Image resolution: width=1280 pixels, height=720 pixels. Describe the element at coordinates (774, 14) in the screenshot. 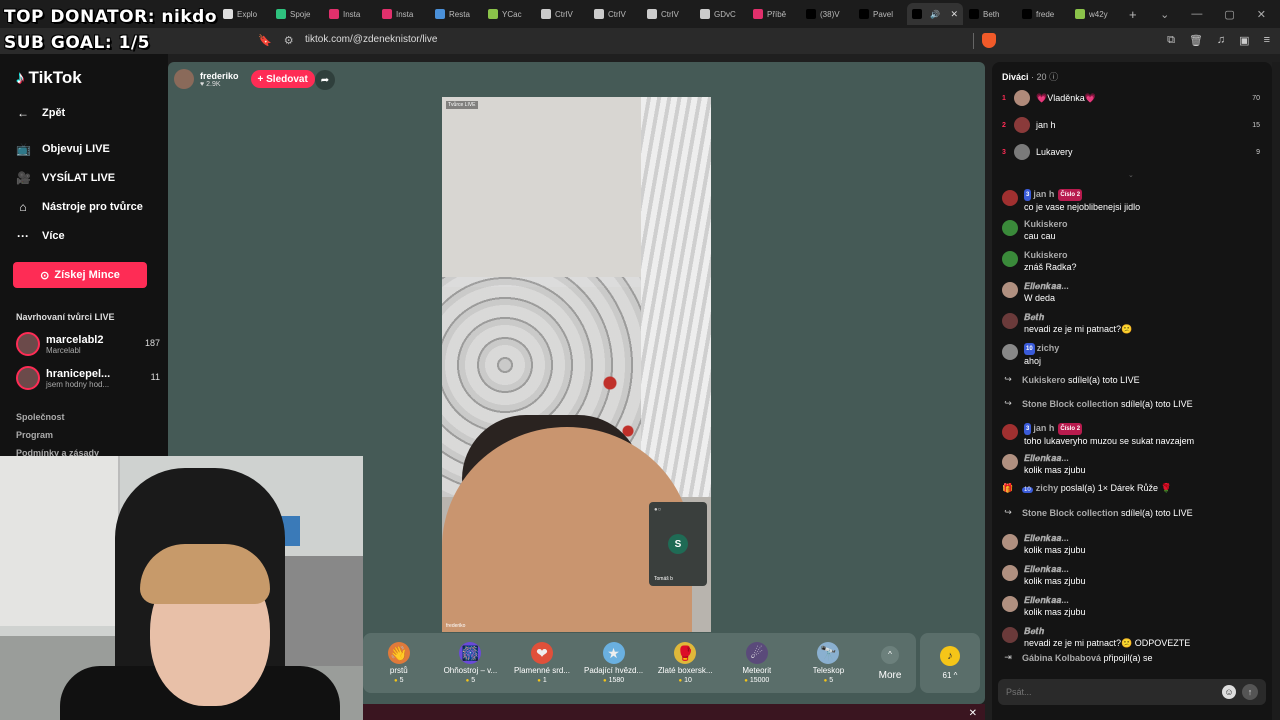

I see `browser-tab: Příbě` at that location.